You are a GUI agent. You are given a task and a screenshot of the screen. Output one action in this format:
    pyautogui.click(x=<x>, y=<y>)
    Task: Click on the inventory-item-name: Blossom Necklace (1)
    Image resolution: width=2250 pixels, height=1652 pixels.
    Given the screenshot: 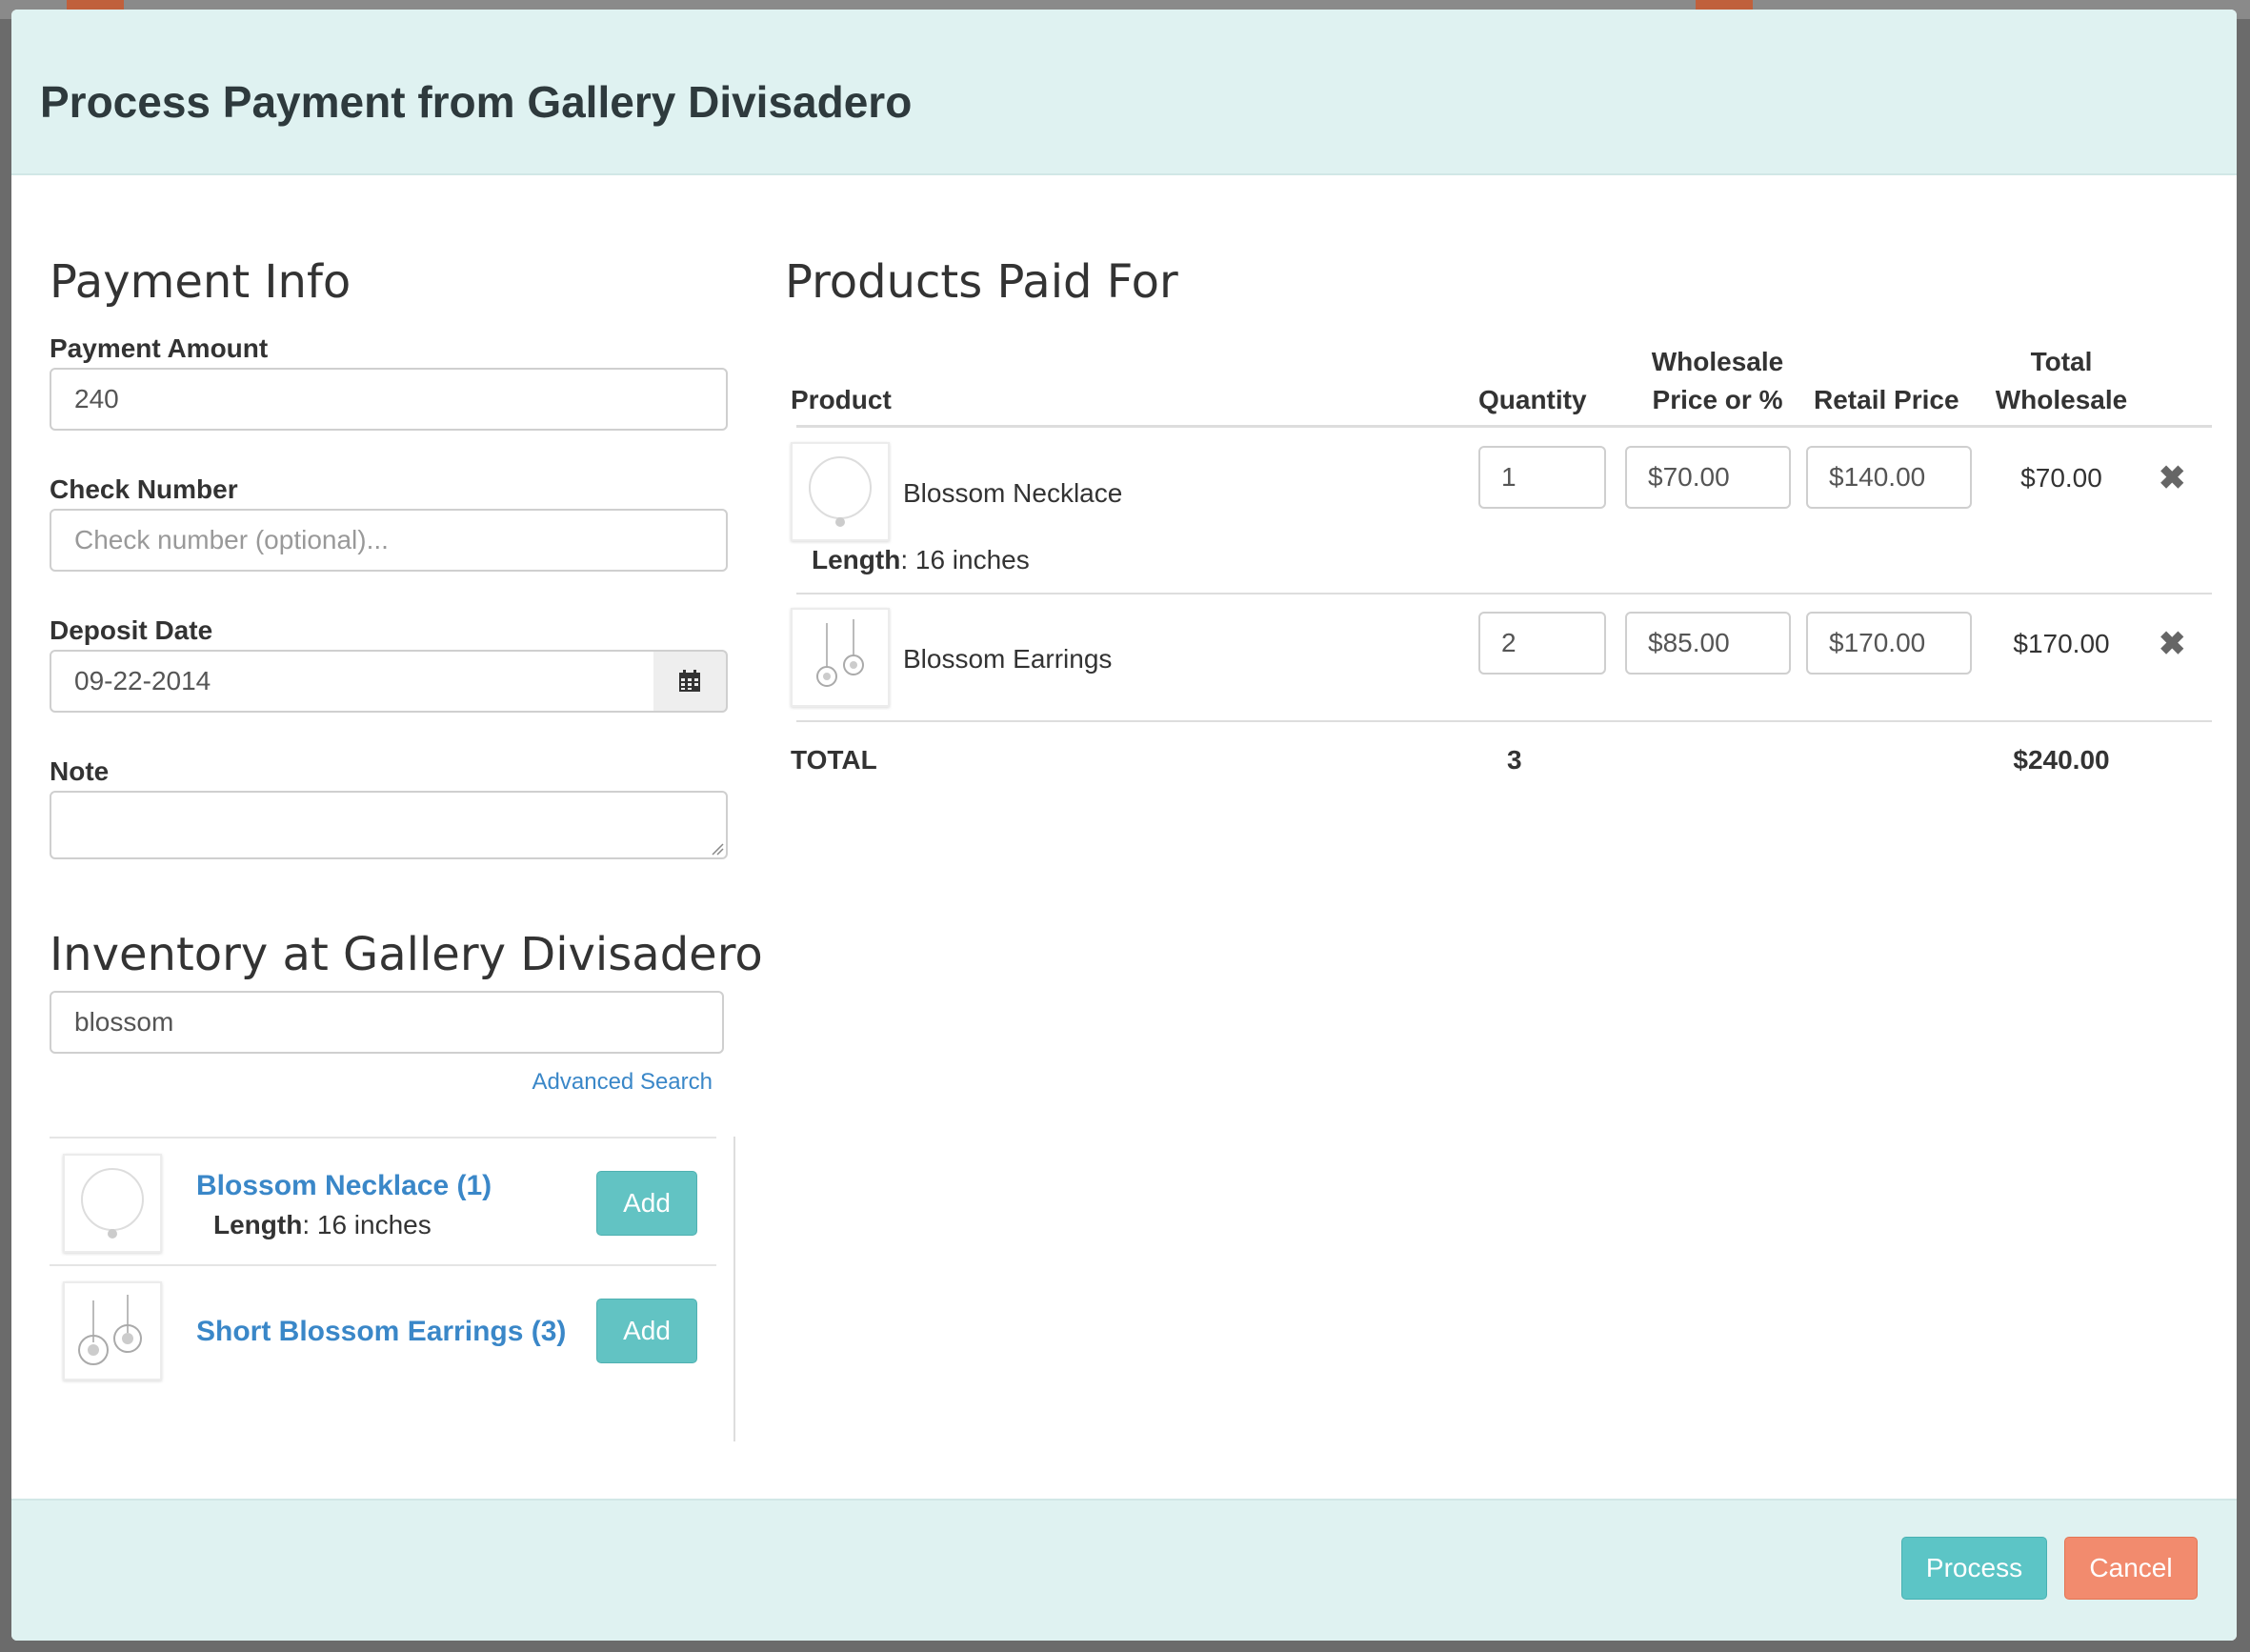 What is the action you would take?
    pyautogui.click(x=344, y=1186)
    